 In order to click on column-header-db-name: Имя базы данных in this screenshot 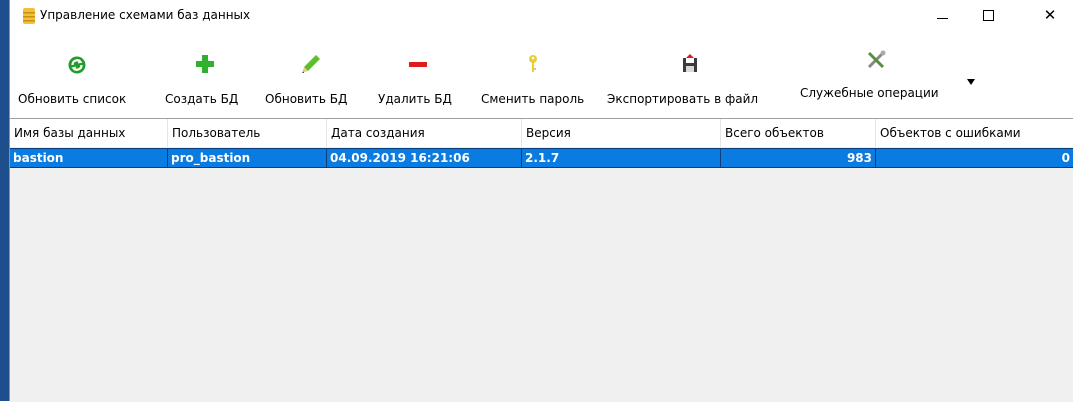, I will do `click(89, 133)`.